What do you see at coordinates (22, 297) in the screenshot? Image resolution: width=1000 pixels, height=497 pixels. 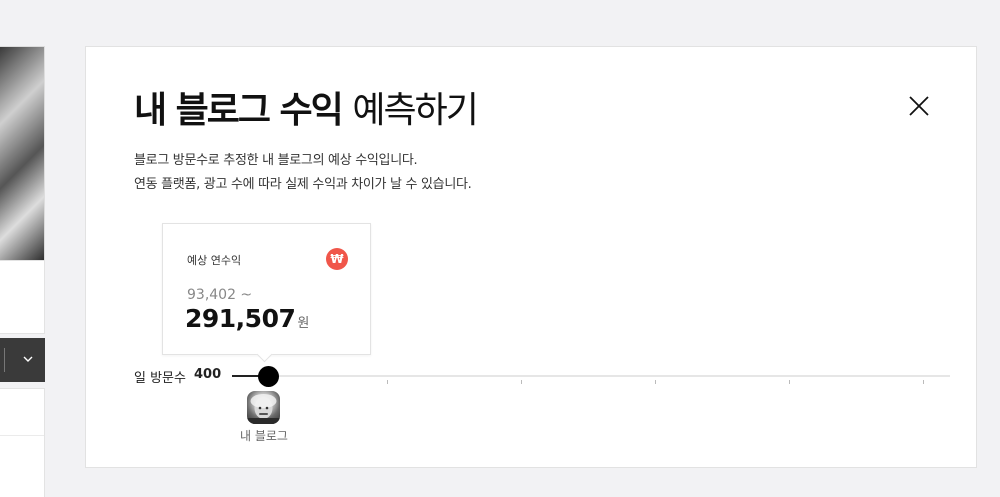 I see `background-panel` at bounding box center [22, 297].